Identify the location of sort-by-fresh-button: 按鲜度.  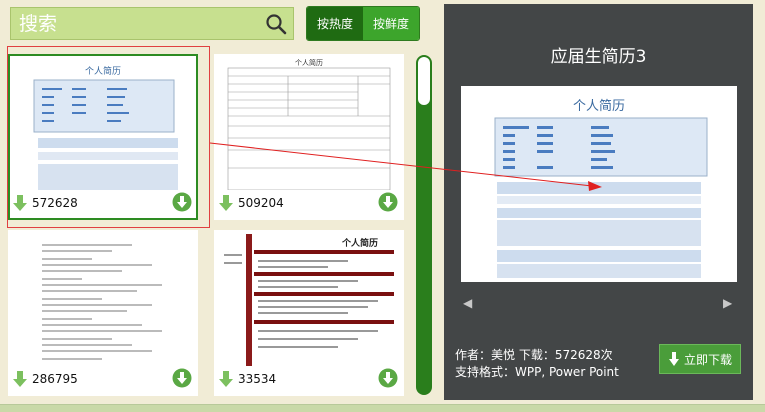
(391, 23).